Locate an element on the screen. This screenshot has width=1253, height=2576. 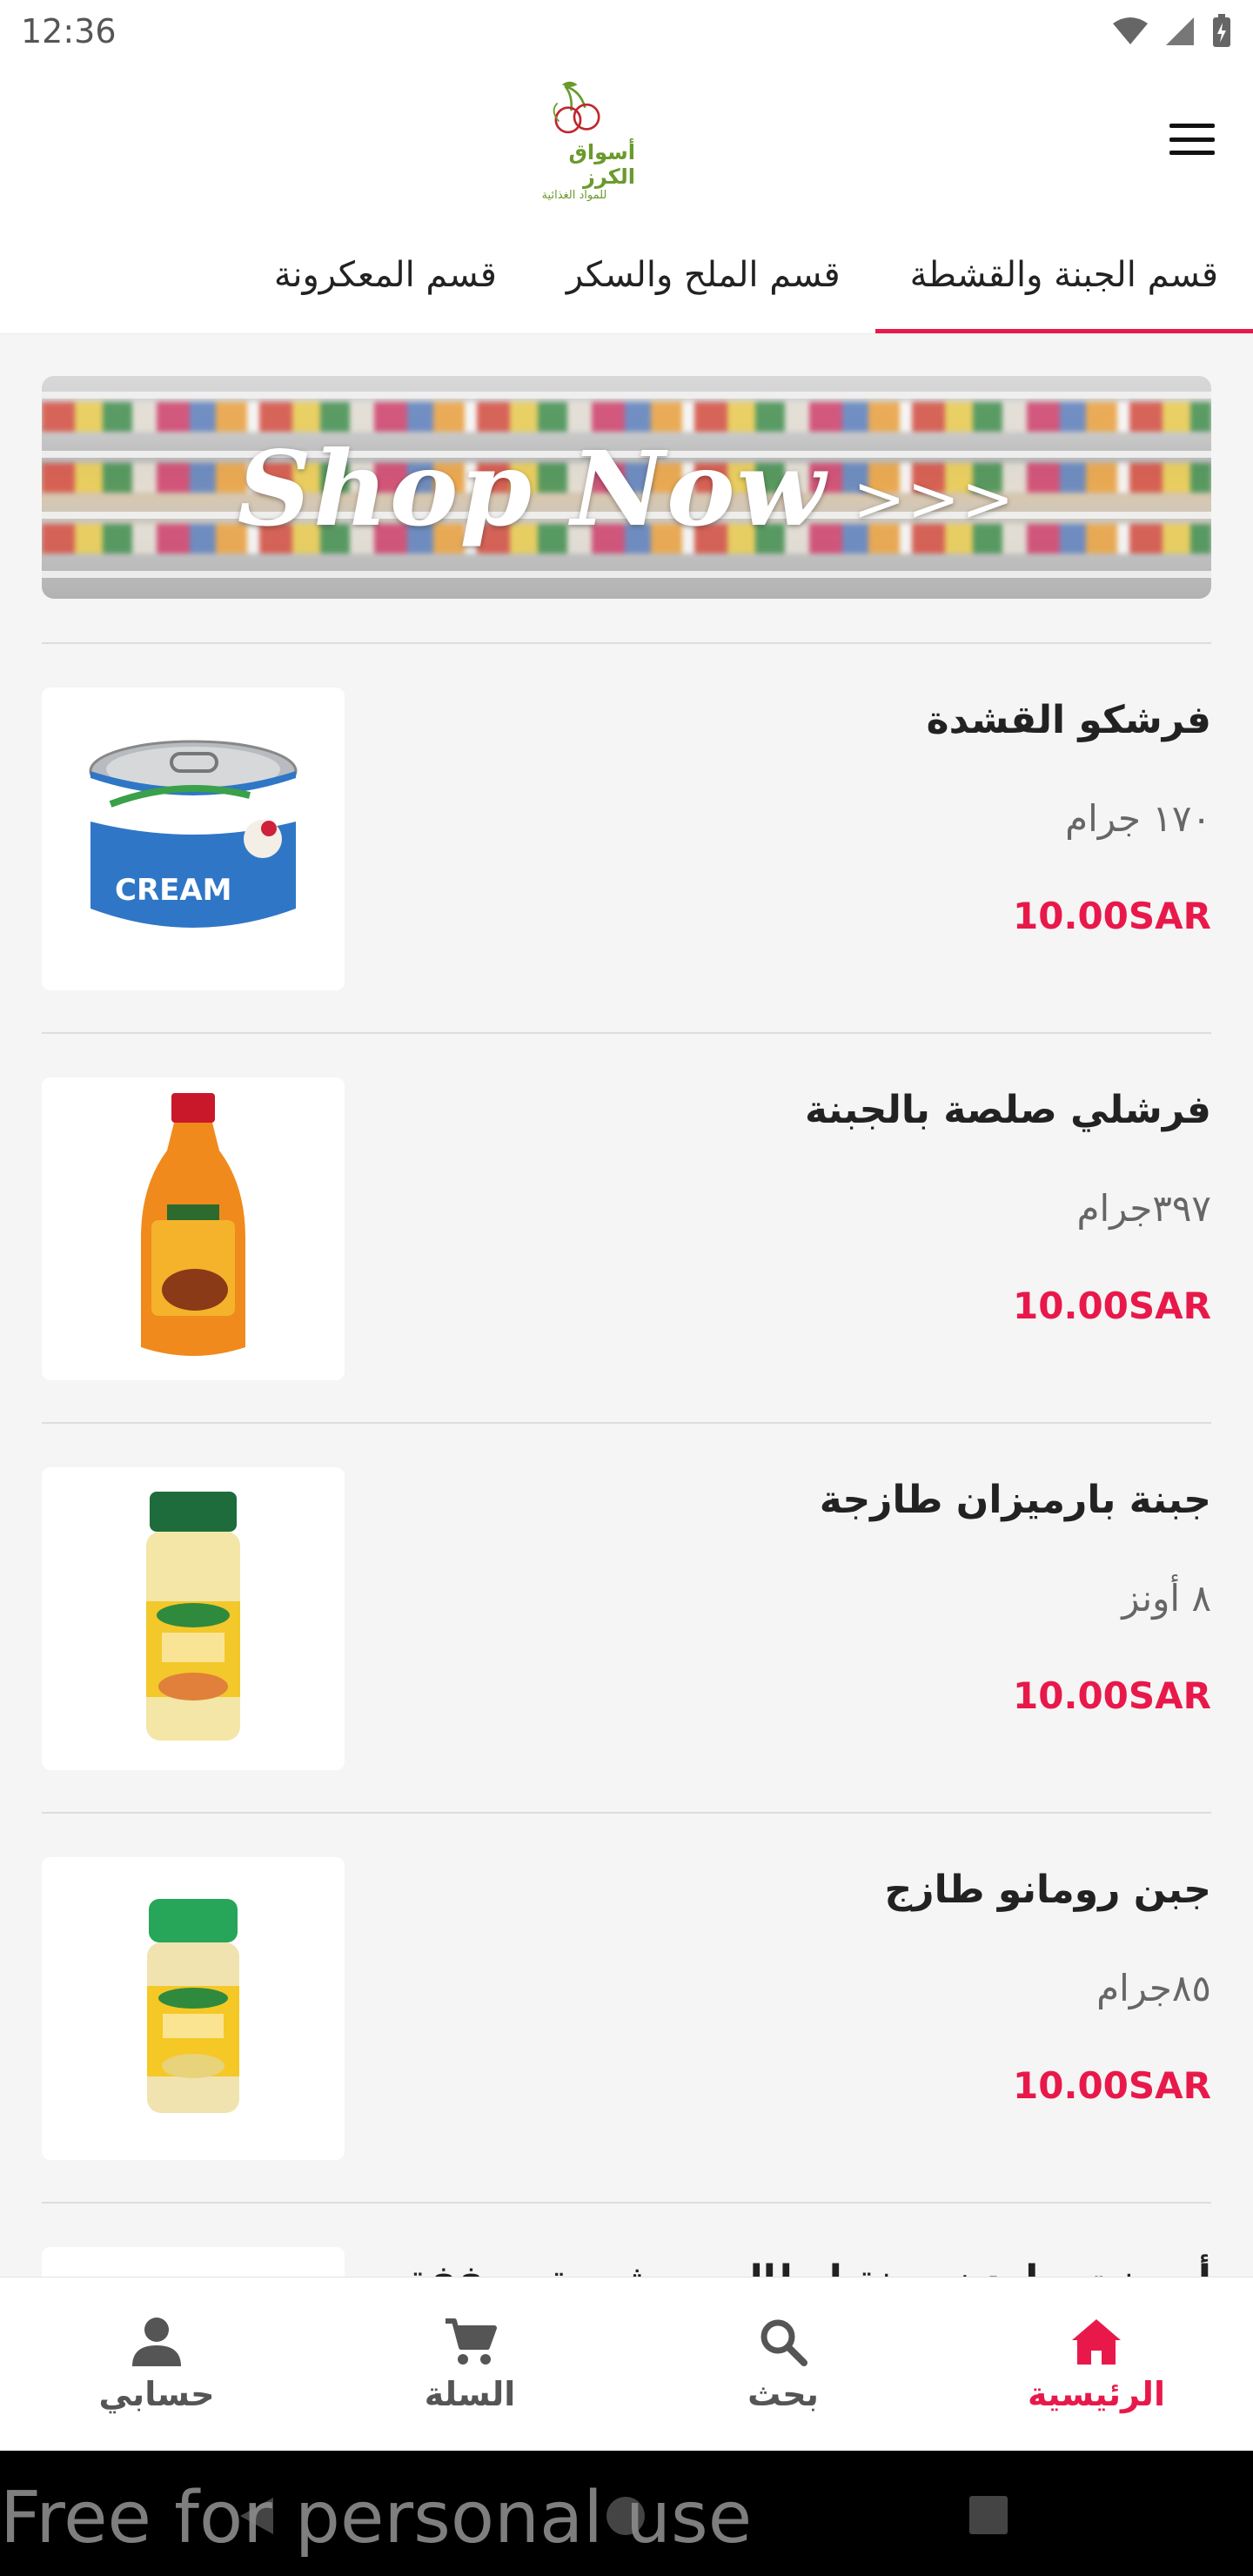
nav-label: الرئيسية is located at coordinates (1096, 2393).